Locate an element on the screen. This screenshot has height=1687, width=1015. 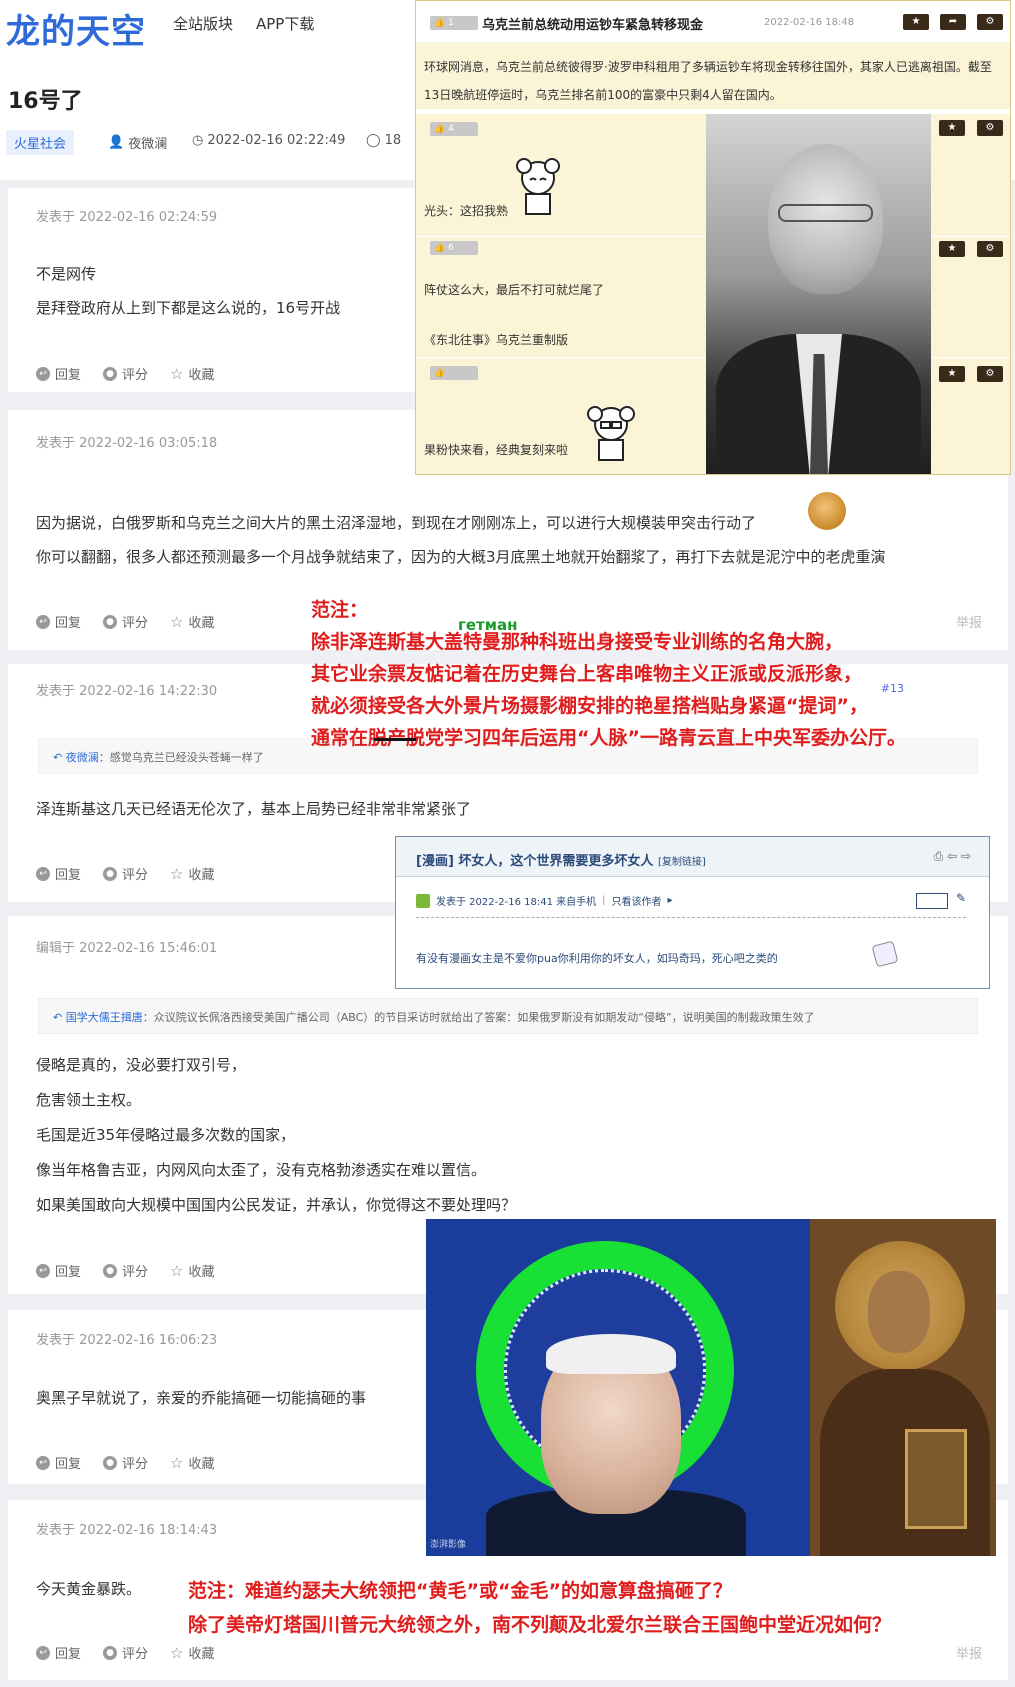
copy-link: [复制链接] is located at coordinates (682, 862).